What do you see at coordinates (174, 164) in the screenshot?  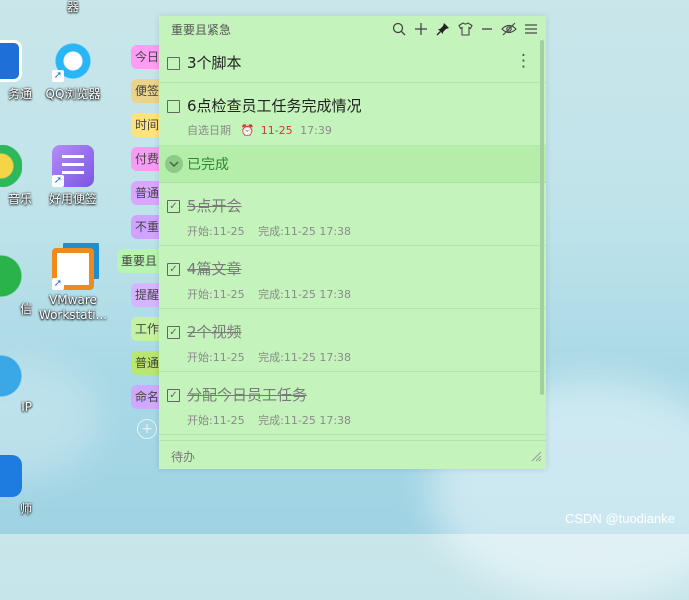 I see `chevron-down-icon` at bounding box center [174, 164].